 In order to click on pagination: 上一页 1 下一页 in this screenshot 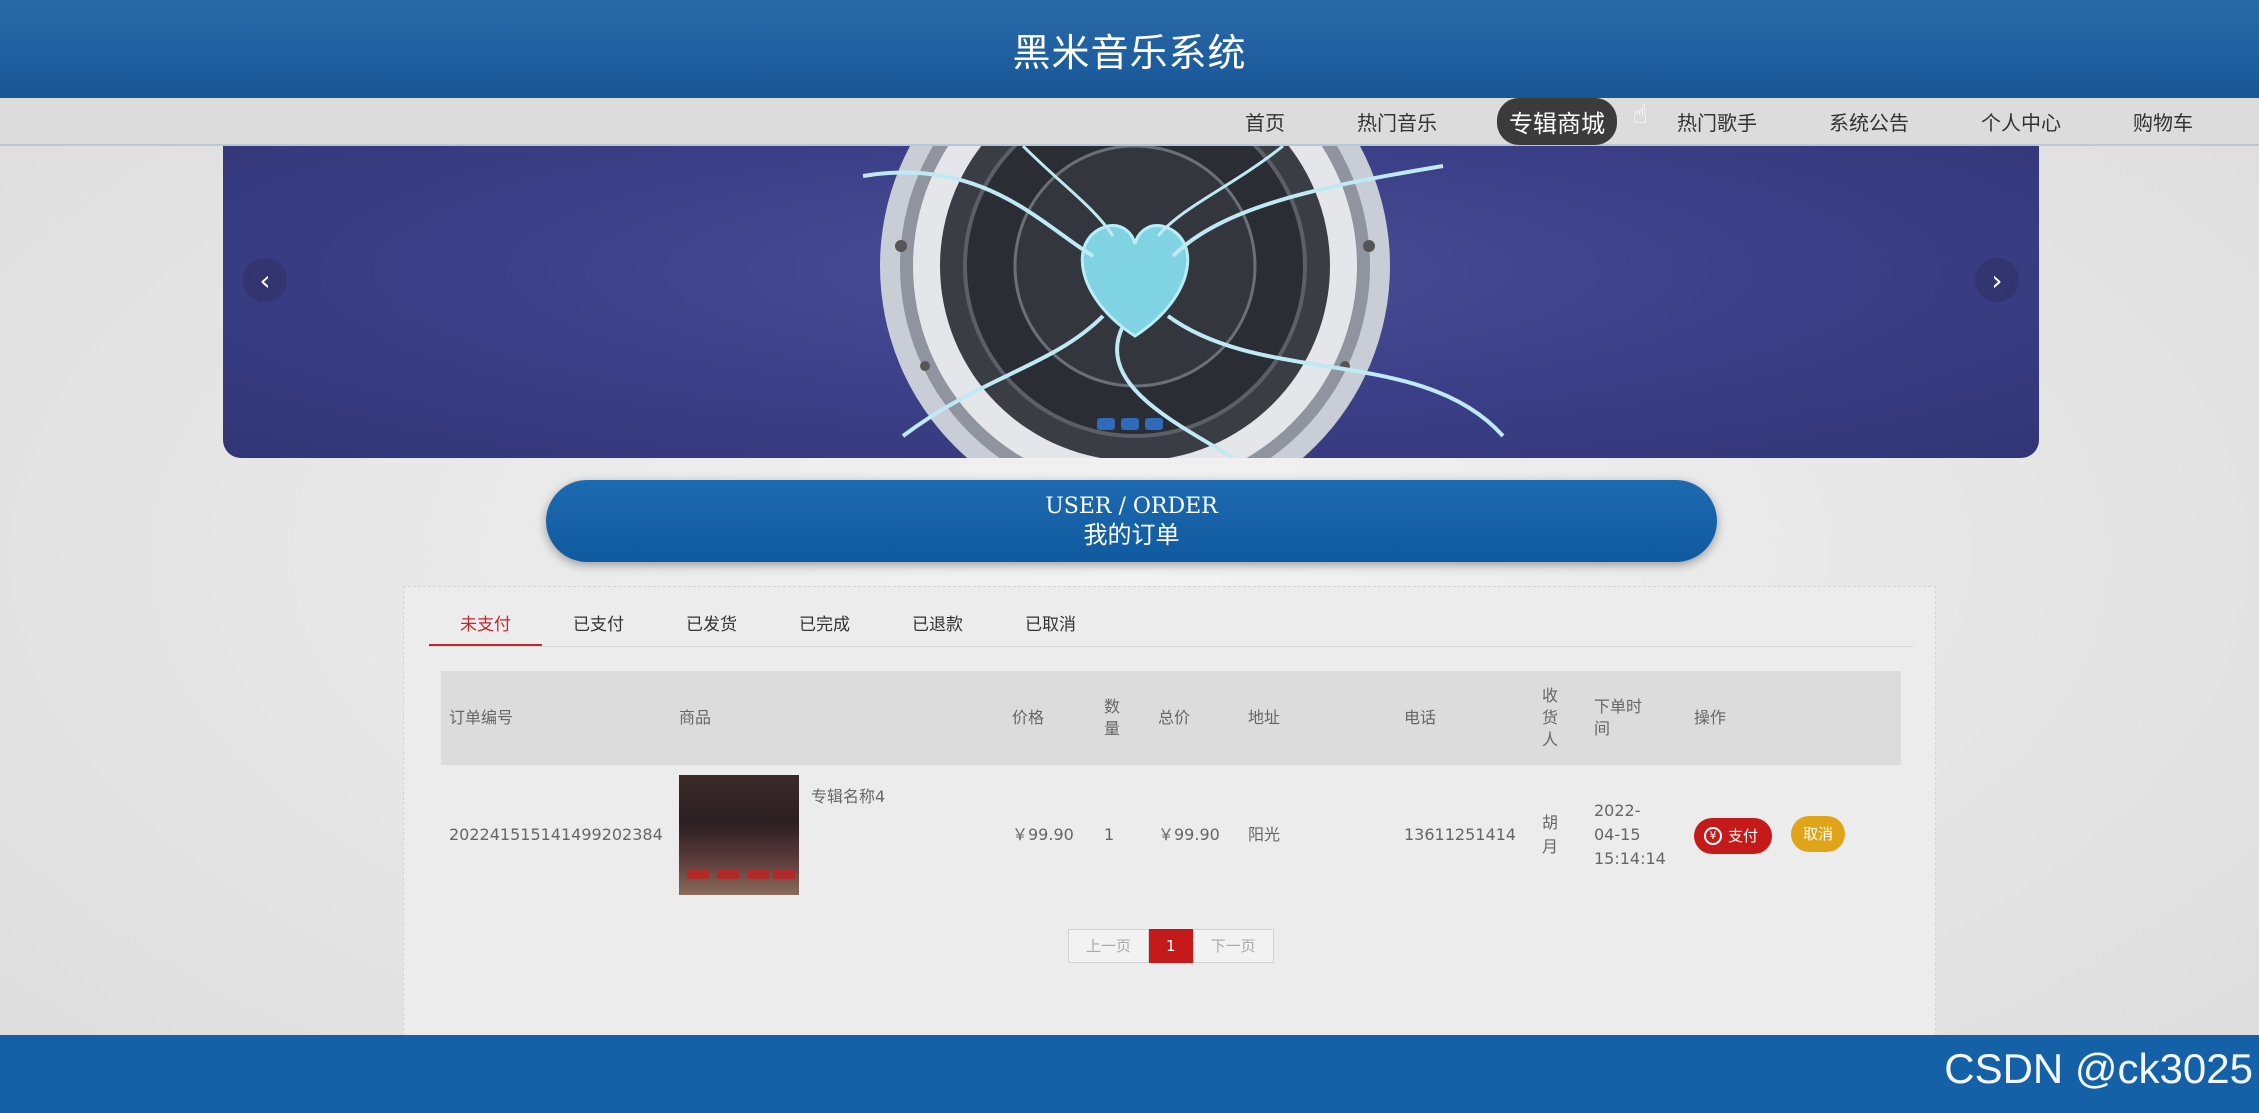, I will do `click(1171, 946)`.